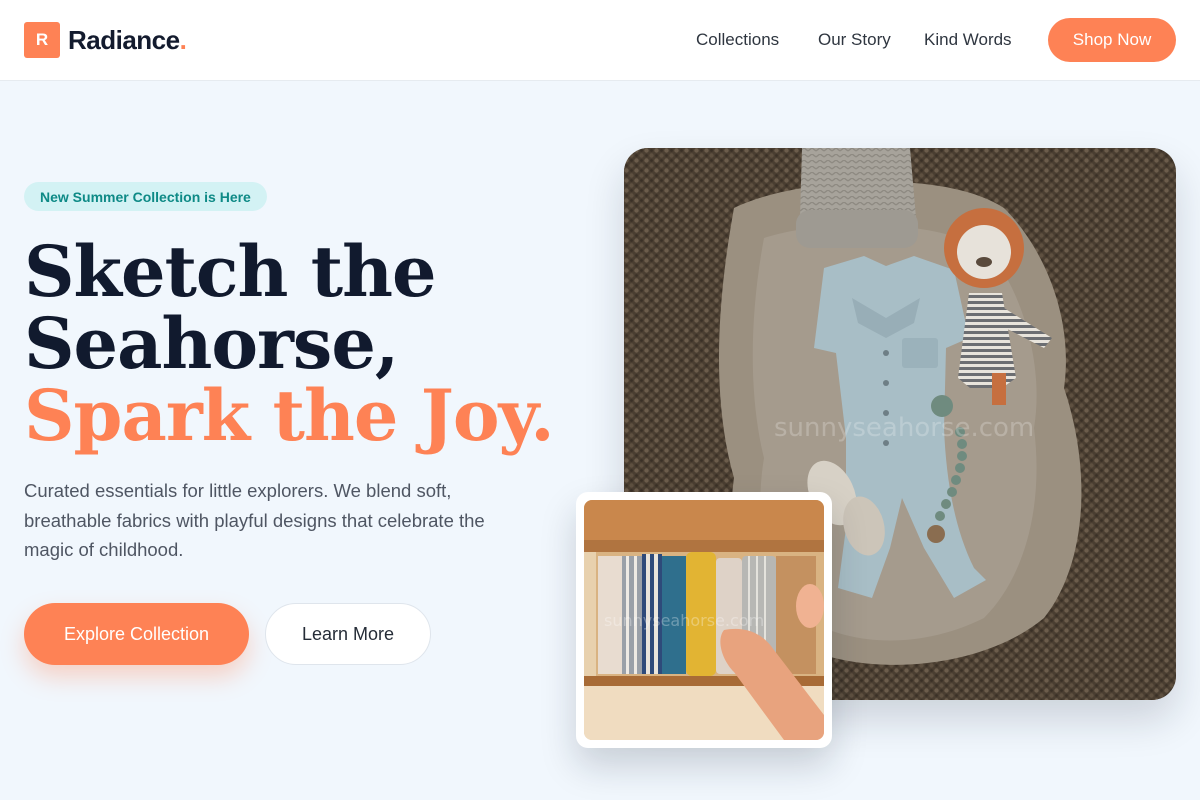  Describe the element at coordinates (968, 40) in the screenshot. I see `nav-link-kind-words: Kind Words` at that location.